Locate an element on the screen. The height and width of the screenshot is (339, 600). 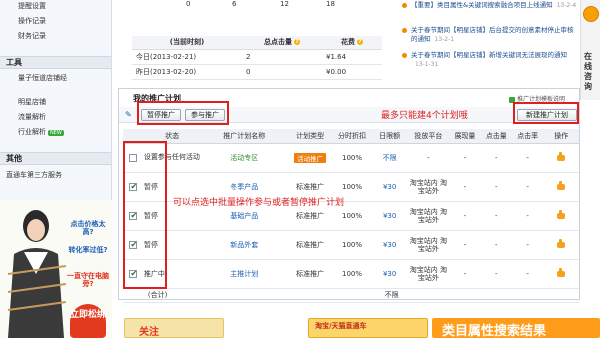
plan-limit: 不限 is located at coordinates (390, 158).